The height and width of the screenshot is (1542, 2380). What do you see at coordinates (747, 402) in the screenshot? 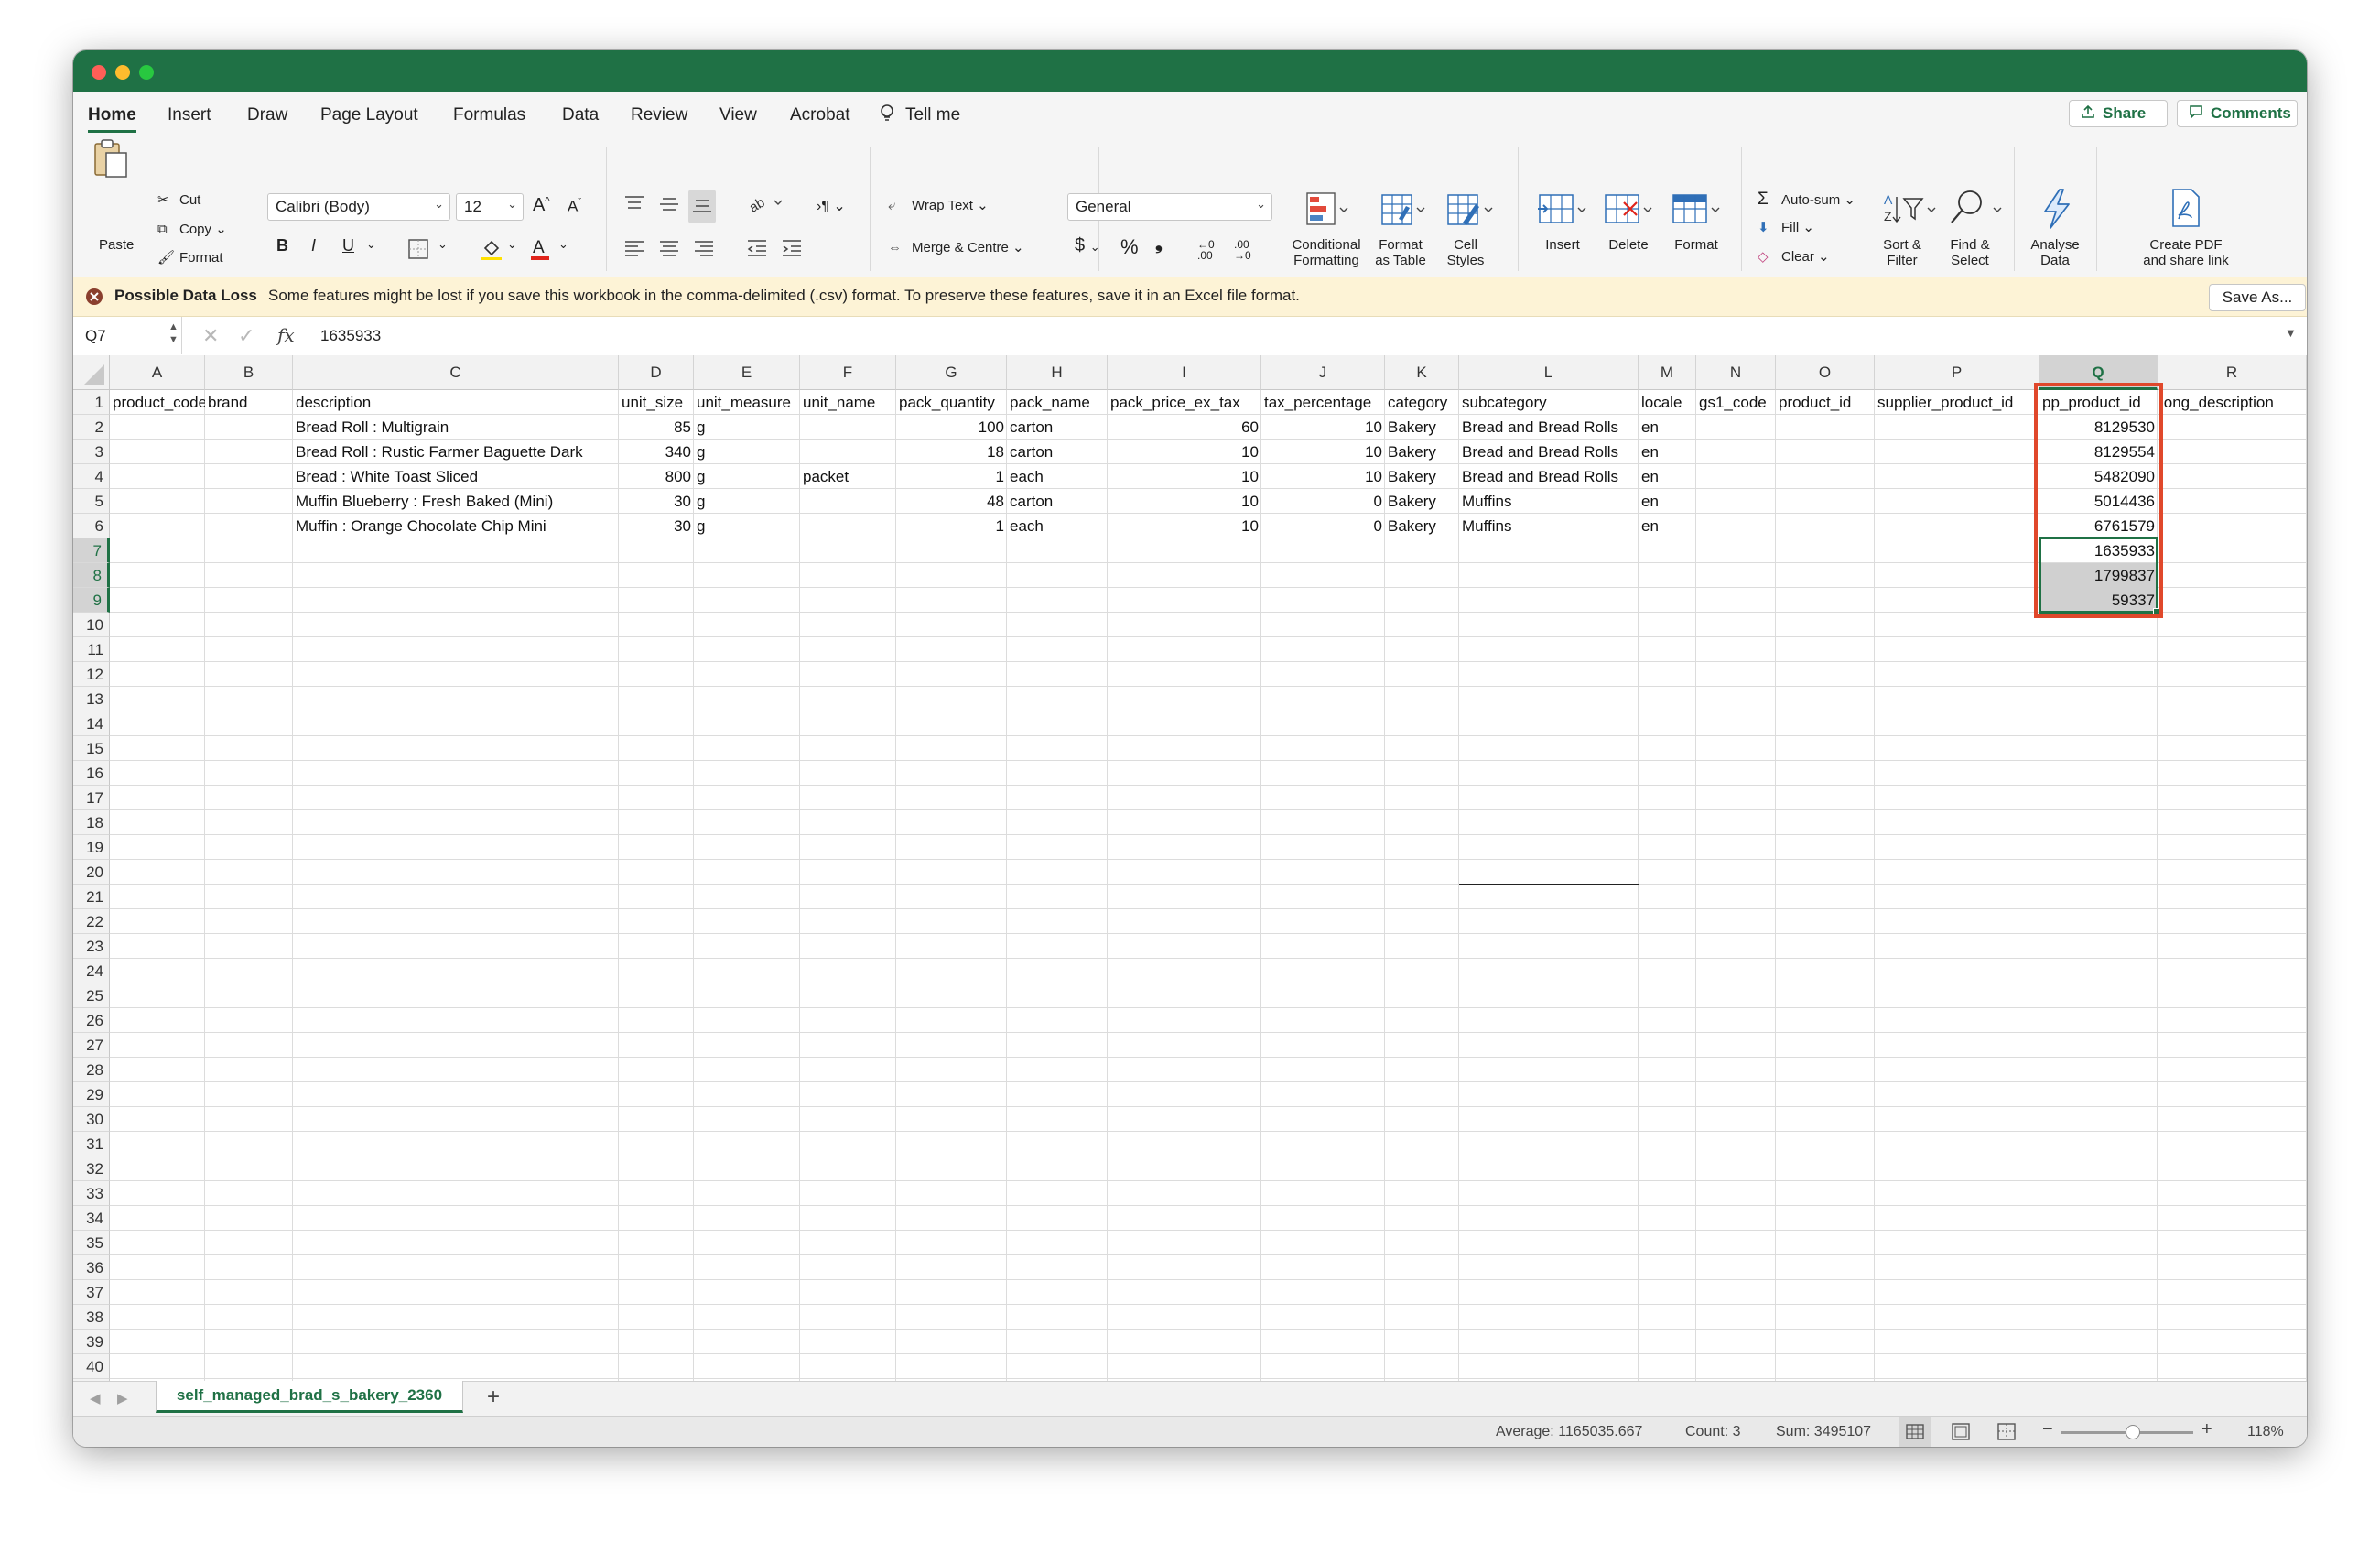
I see `header-cell-e: unit_measure` at bounding box center [747, 402].